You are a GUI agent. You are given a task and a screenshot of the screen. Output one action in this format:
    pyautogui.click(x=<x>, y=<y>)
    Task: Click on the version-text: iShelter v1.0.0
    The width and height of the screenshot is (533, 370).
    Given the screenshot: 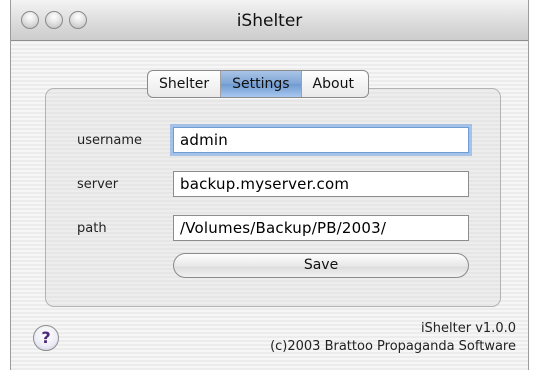 What is the action you would take?
    pyautogui.click(x=468, y=328)
    